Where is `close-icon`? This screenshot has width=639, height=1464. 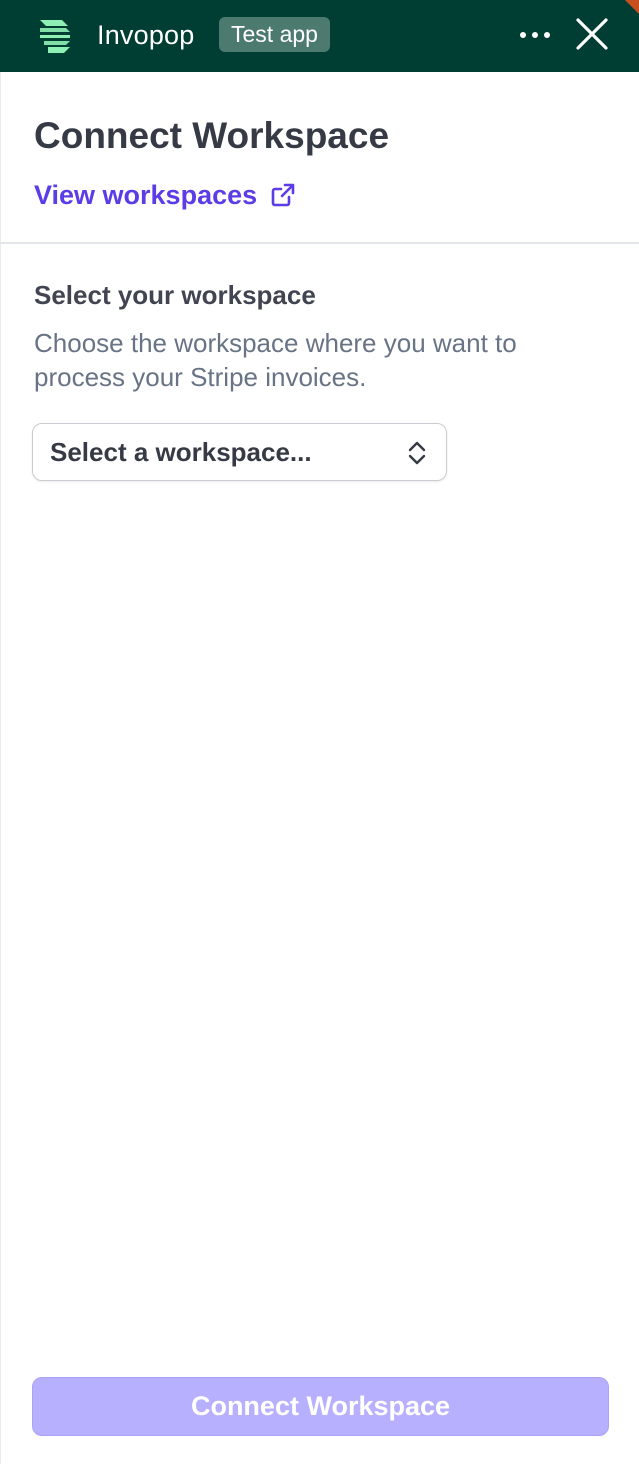 close-icon is located at coordinates (592, 34).